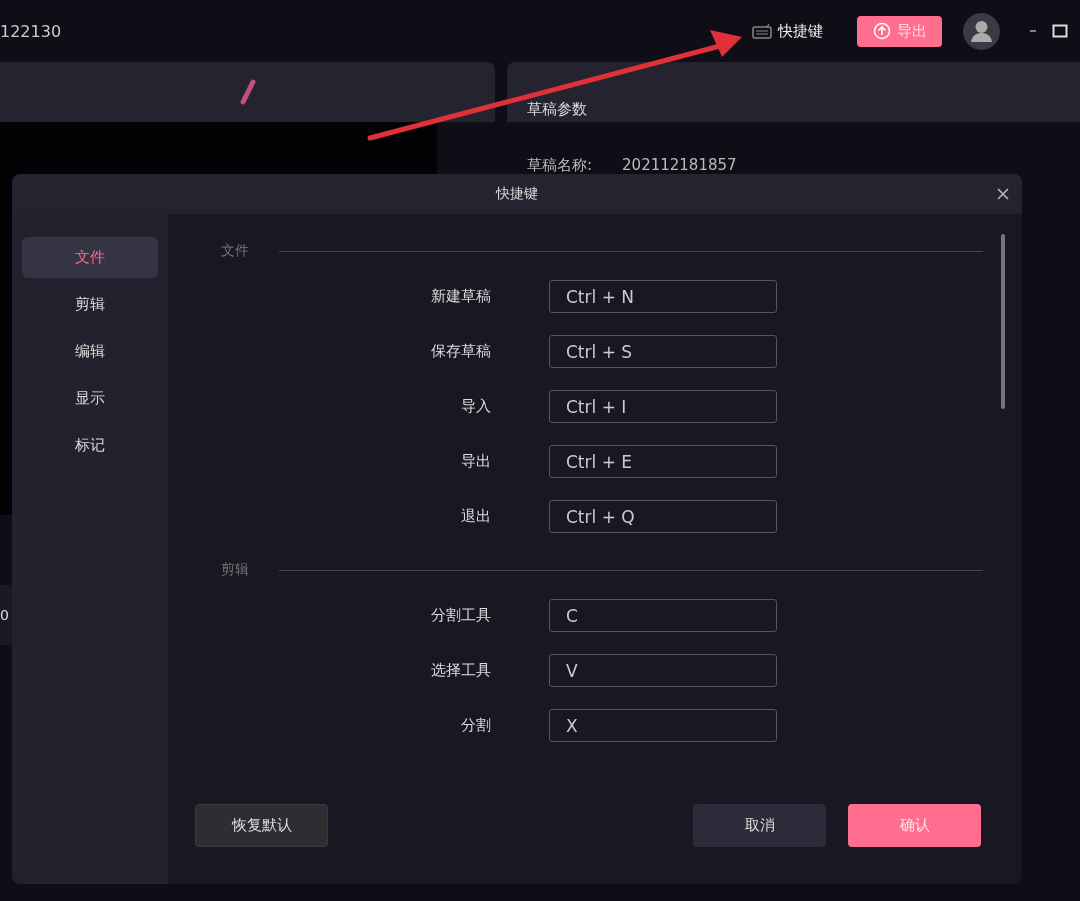 Image resolution: width=1080 pixels, height=901 pixels. Describe the element at coordinates (679, 165) in the screenshot. I see `field-value: 202112181857` at that location.